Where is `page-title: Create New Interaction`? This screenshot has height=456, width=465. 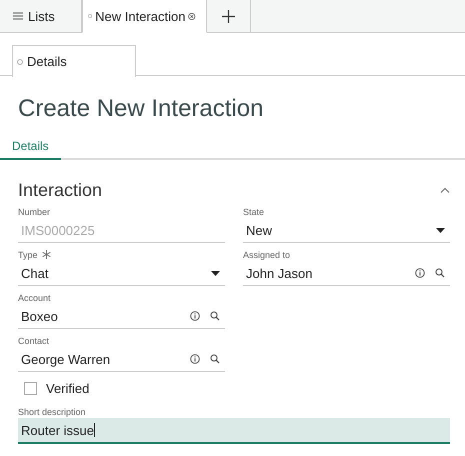 page-title: Create New Interaction is located at coordinates (141, 109).